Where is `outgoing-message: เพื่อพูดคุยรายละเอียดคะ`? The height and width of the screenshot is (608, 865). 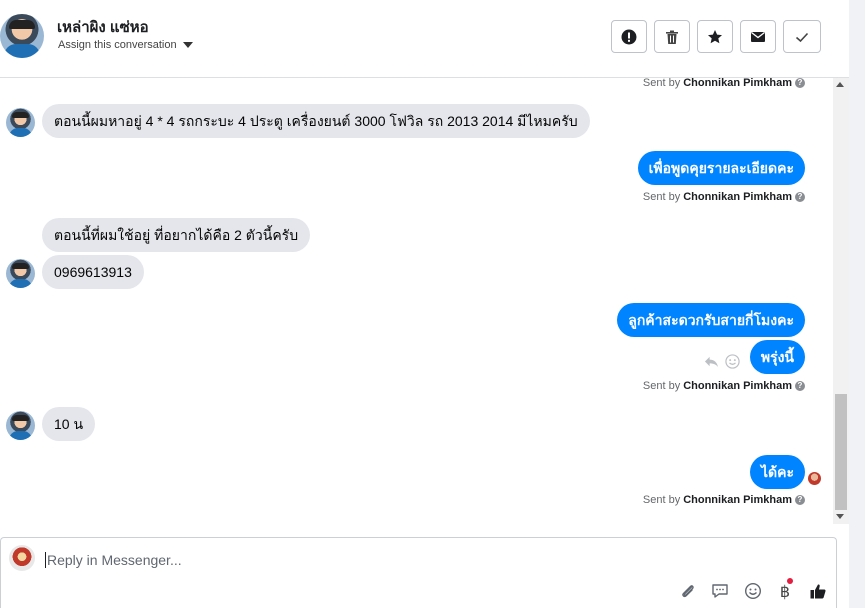
outgoing-message: เพื่อพูดคุยรายละเอียดคะ is located at coordinates (721, 168).